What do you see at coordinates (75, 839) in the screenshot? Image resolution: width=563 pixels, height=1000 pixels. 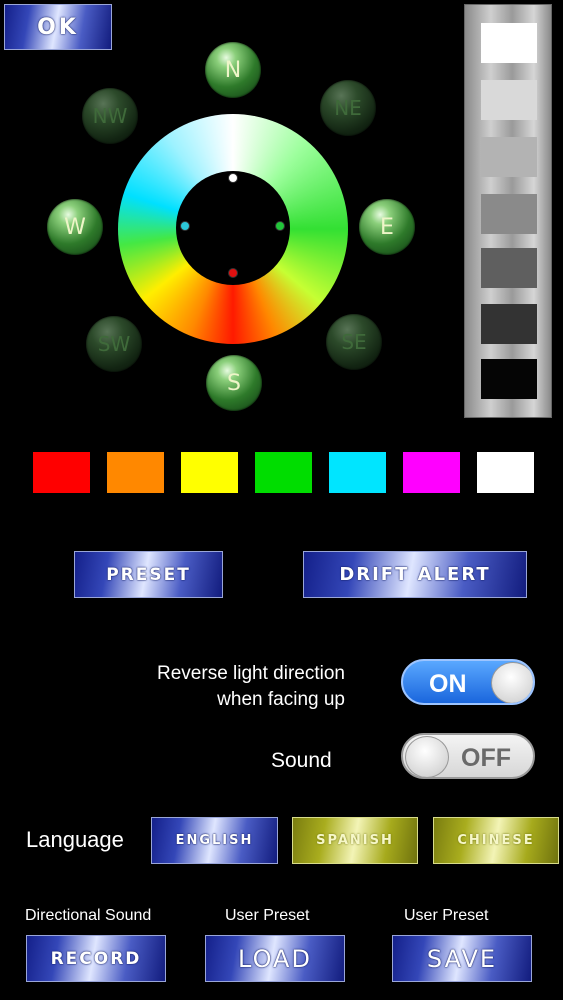 I see `language-label: Language` at bounding box center [75, 839].